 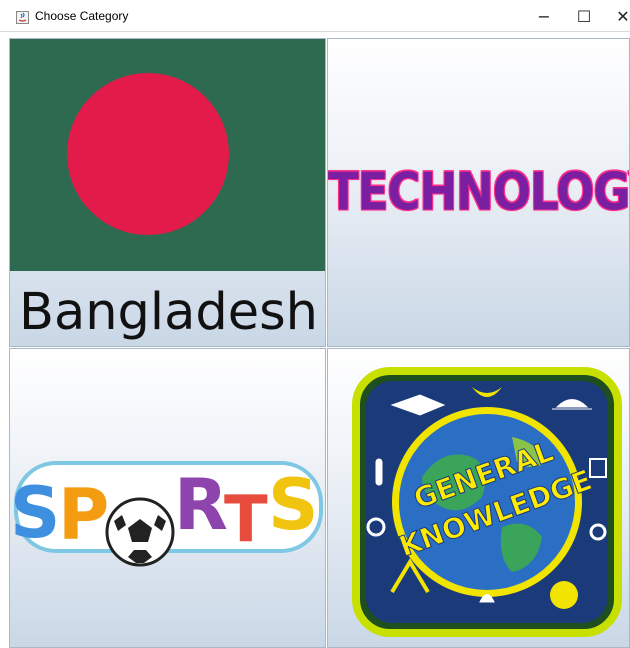 I want to click on sports-letter-p: P, so click(x=83, y=515).